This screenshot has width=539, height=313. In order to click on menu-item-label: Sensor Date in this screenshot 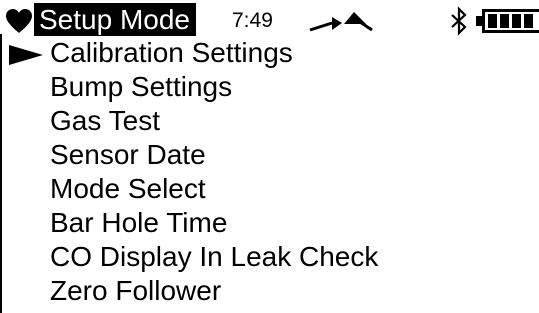, I will do `click(128, 154)`.